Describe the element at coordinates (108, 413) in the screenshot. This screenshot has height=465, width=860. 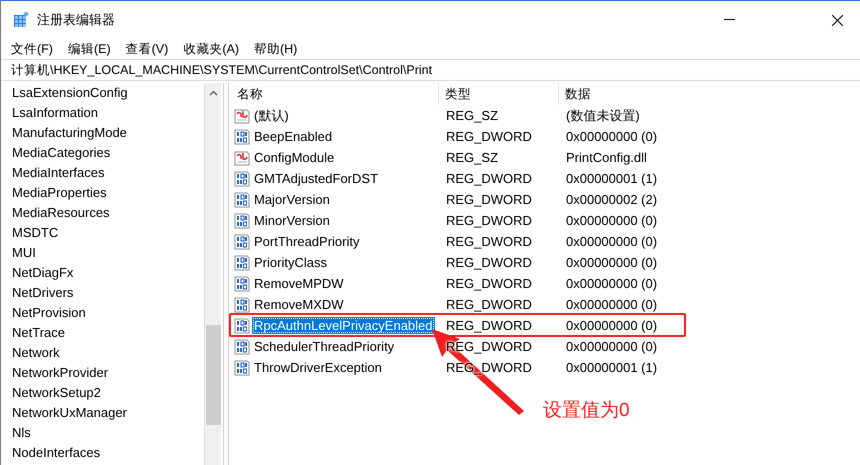
I see `tree-item: NetworkUxManager` at that location.